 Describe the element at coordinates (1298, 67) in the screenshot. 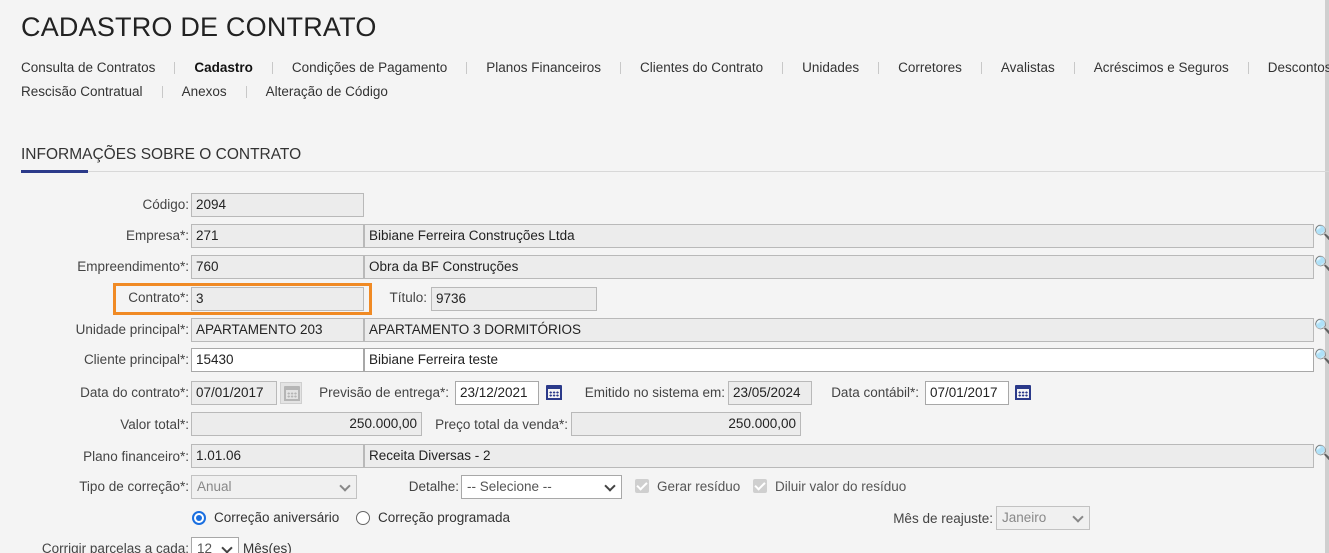

I see `tab-descontos: Descontos` at that location.